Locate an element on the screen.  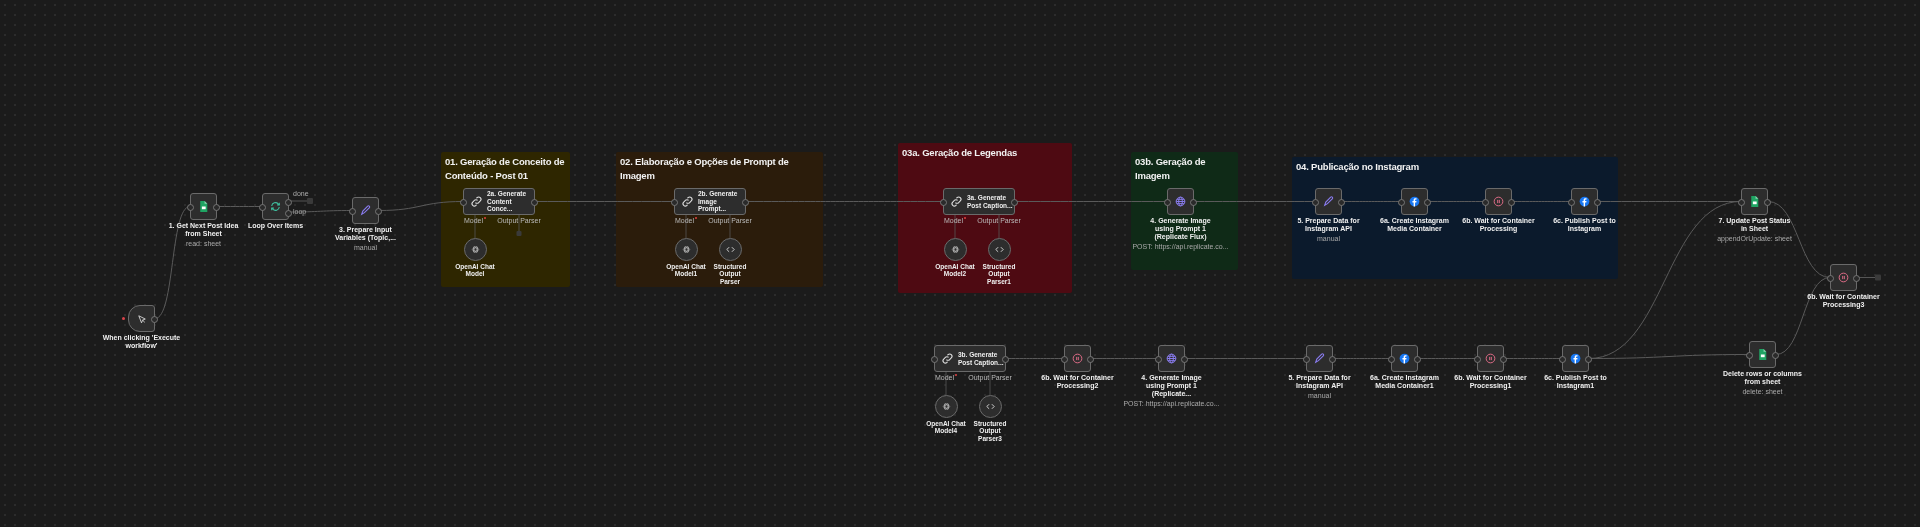
section-title: 03b. Geração de Imagem is located at coordinates (1171, 169).